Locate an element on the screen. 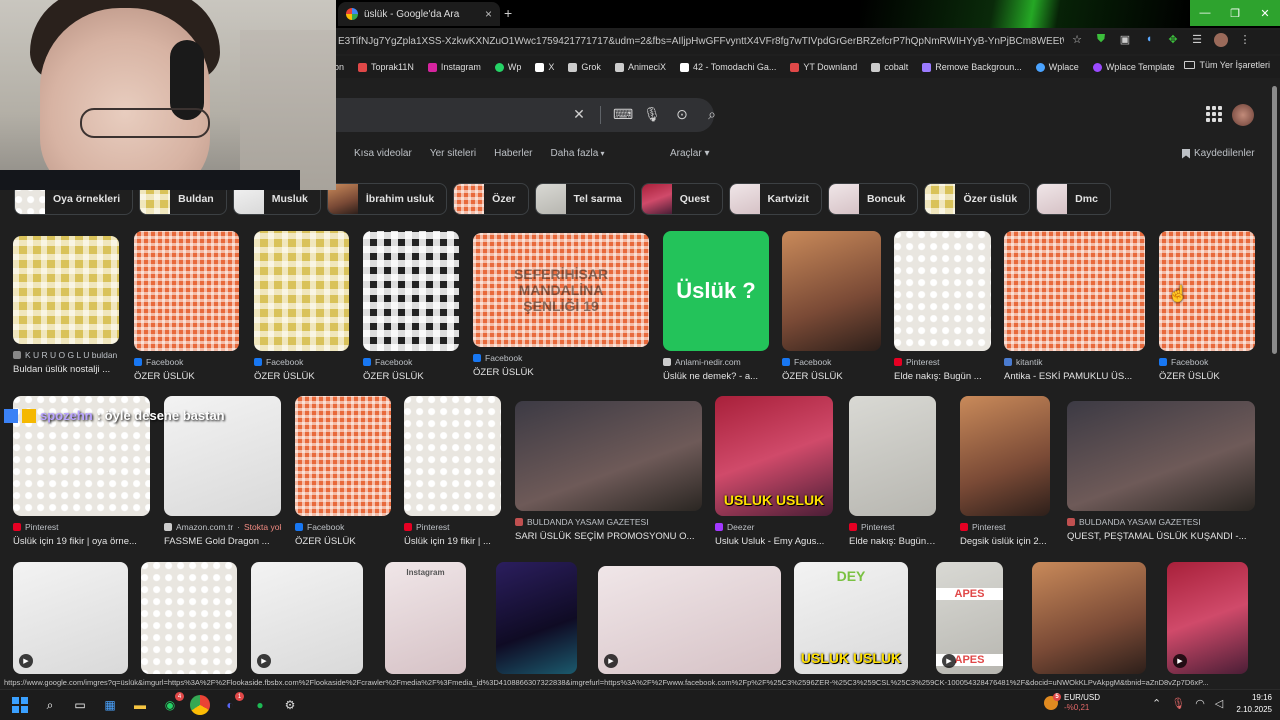  minimize-button: — is located at coordinates (1205, 13).